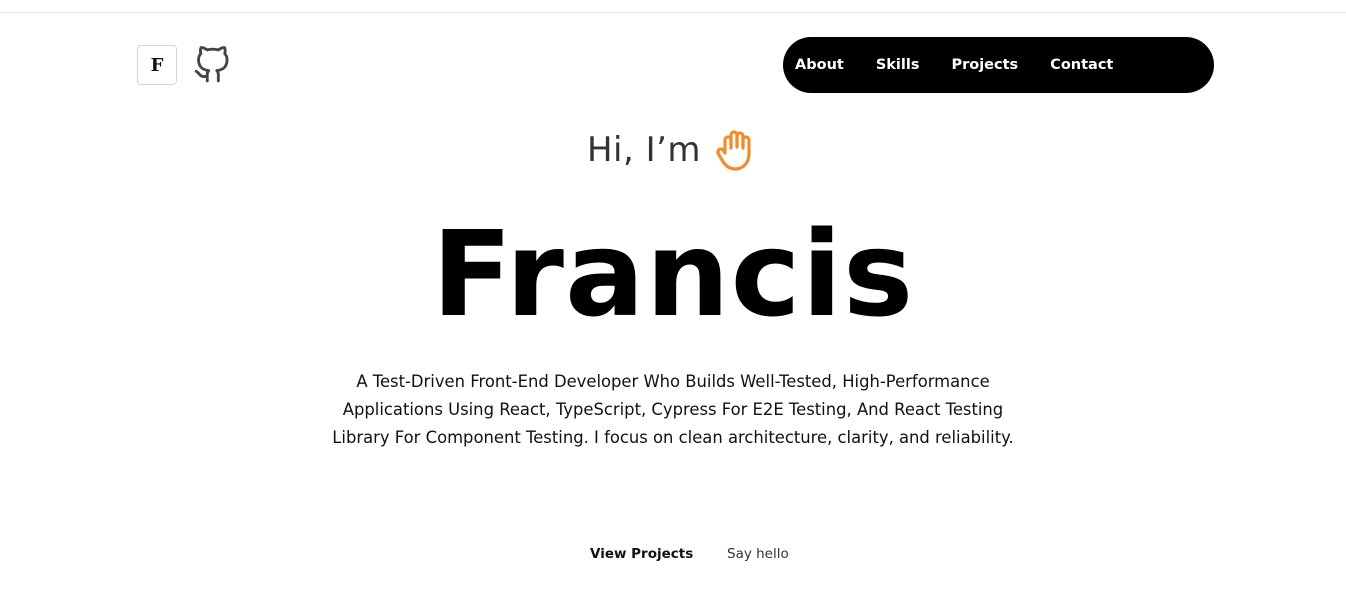  Describe the element at coordinates (673, 12) in the screenshot. I see `top-divider` at that location.